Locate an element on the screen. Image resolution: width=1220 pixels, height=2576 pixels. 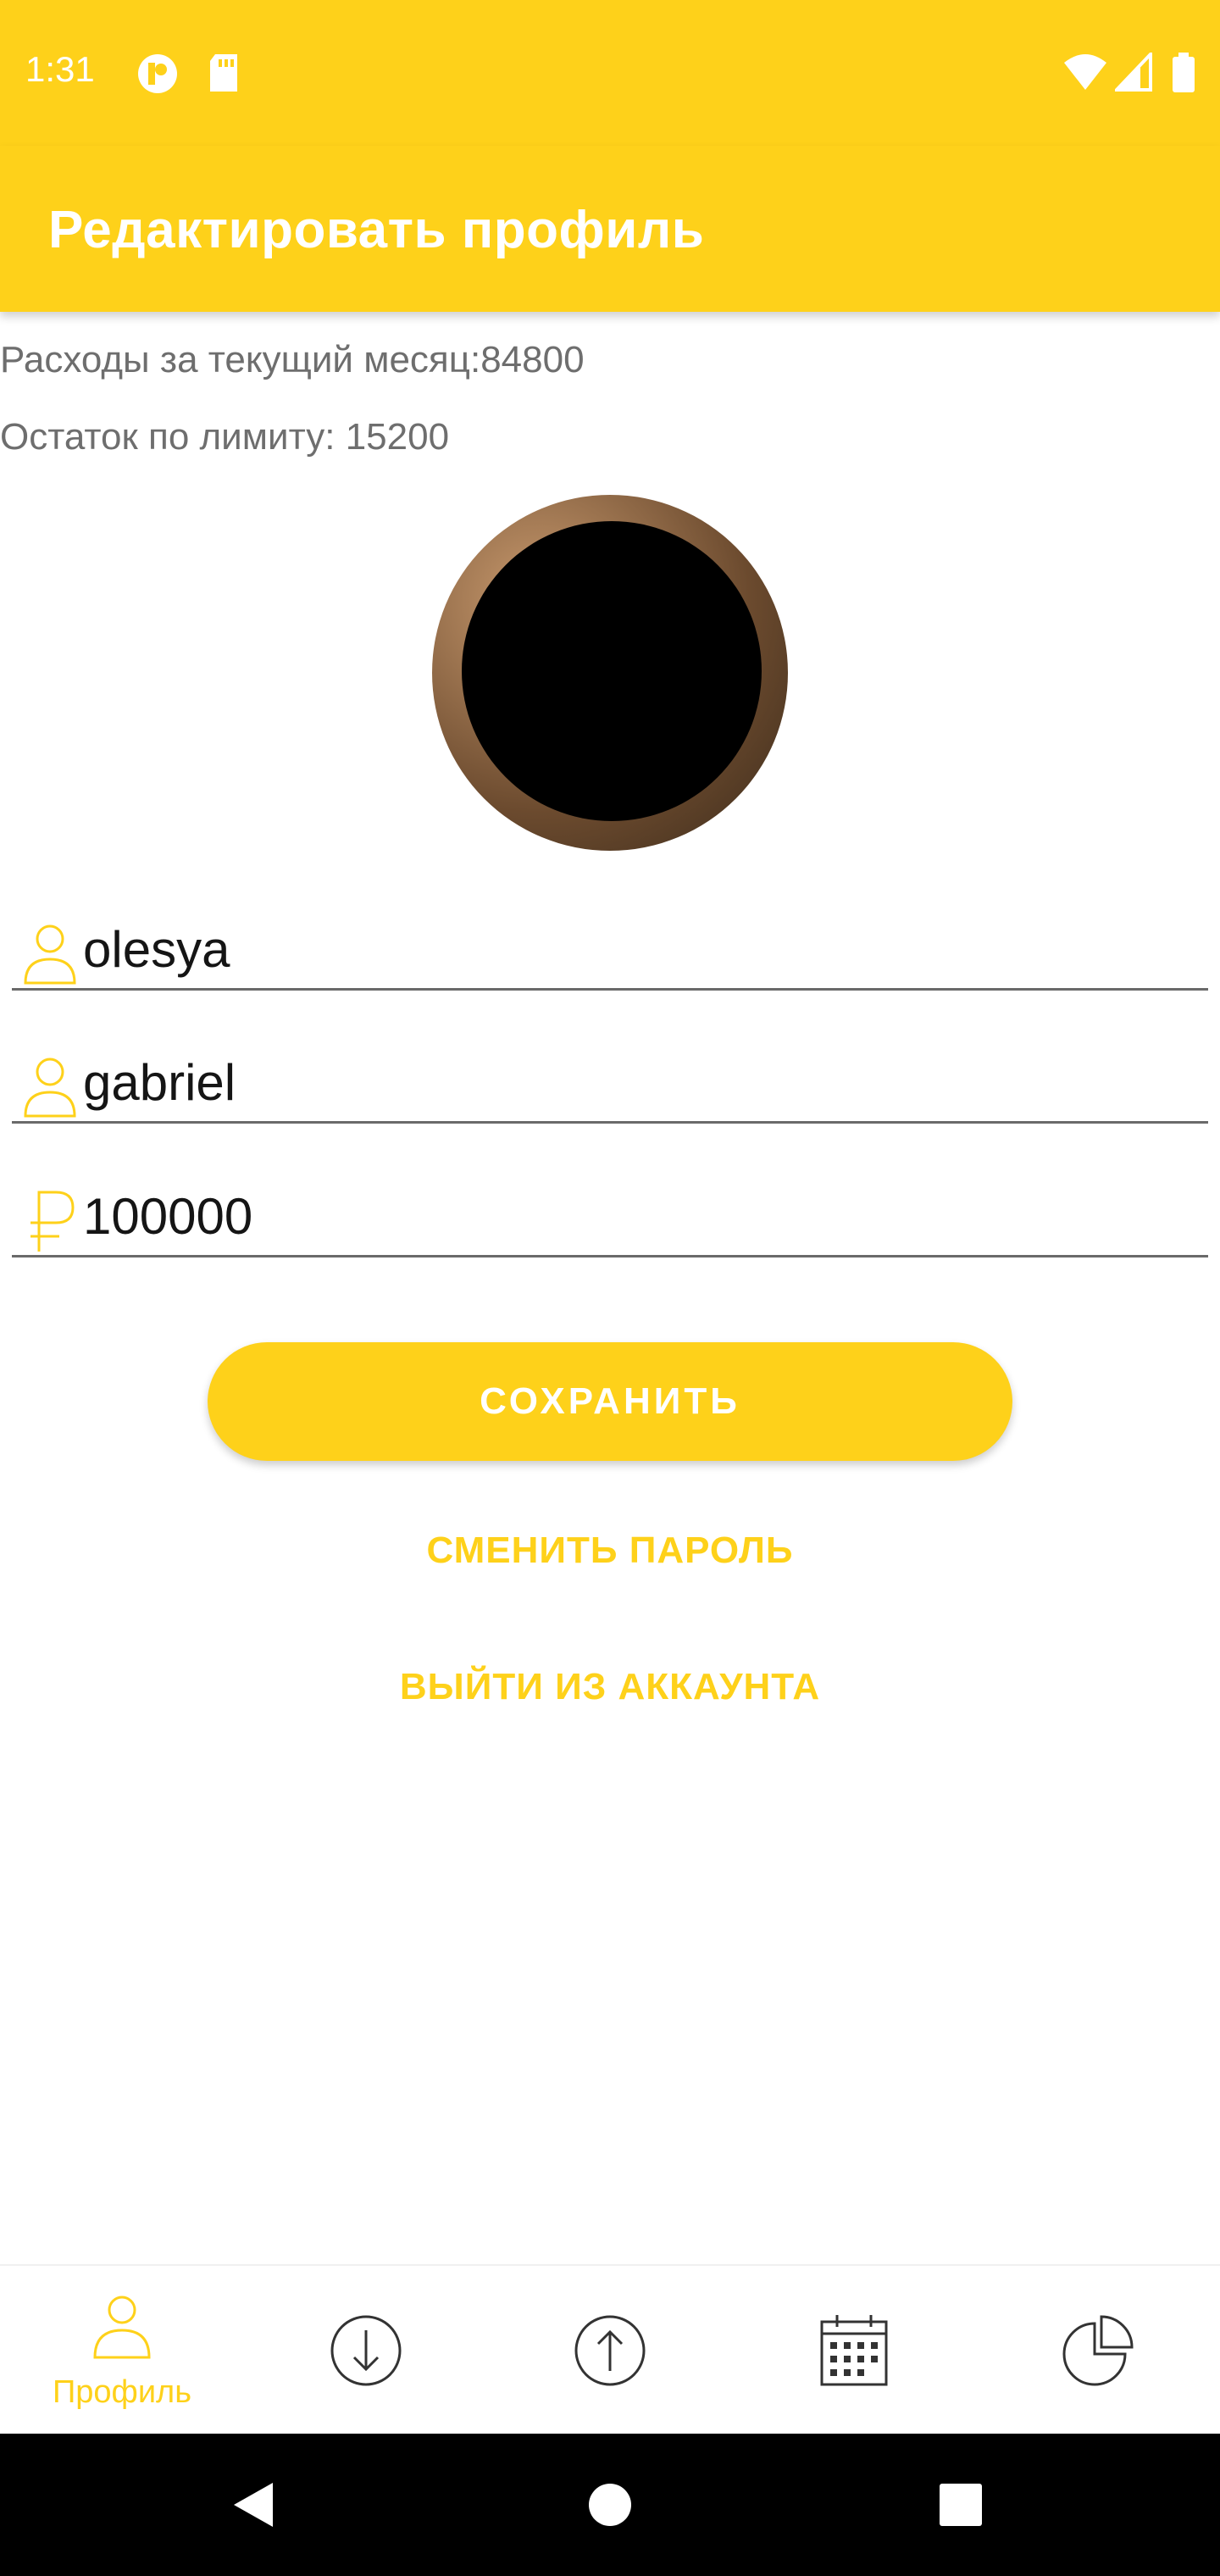
app-notification-icon is located at coordinates (157, 73).